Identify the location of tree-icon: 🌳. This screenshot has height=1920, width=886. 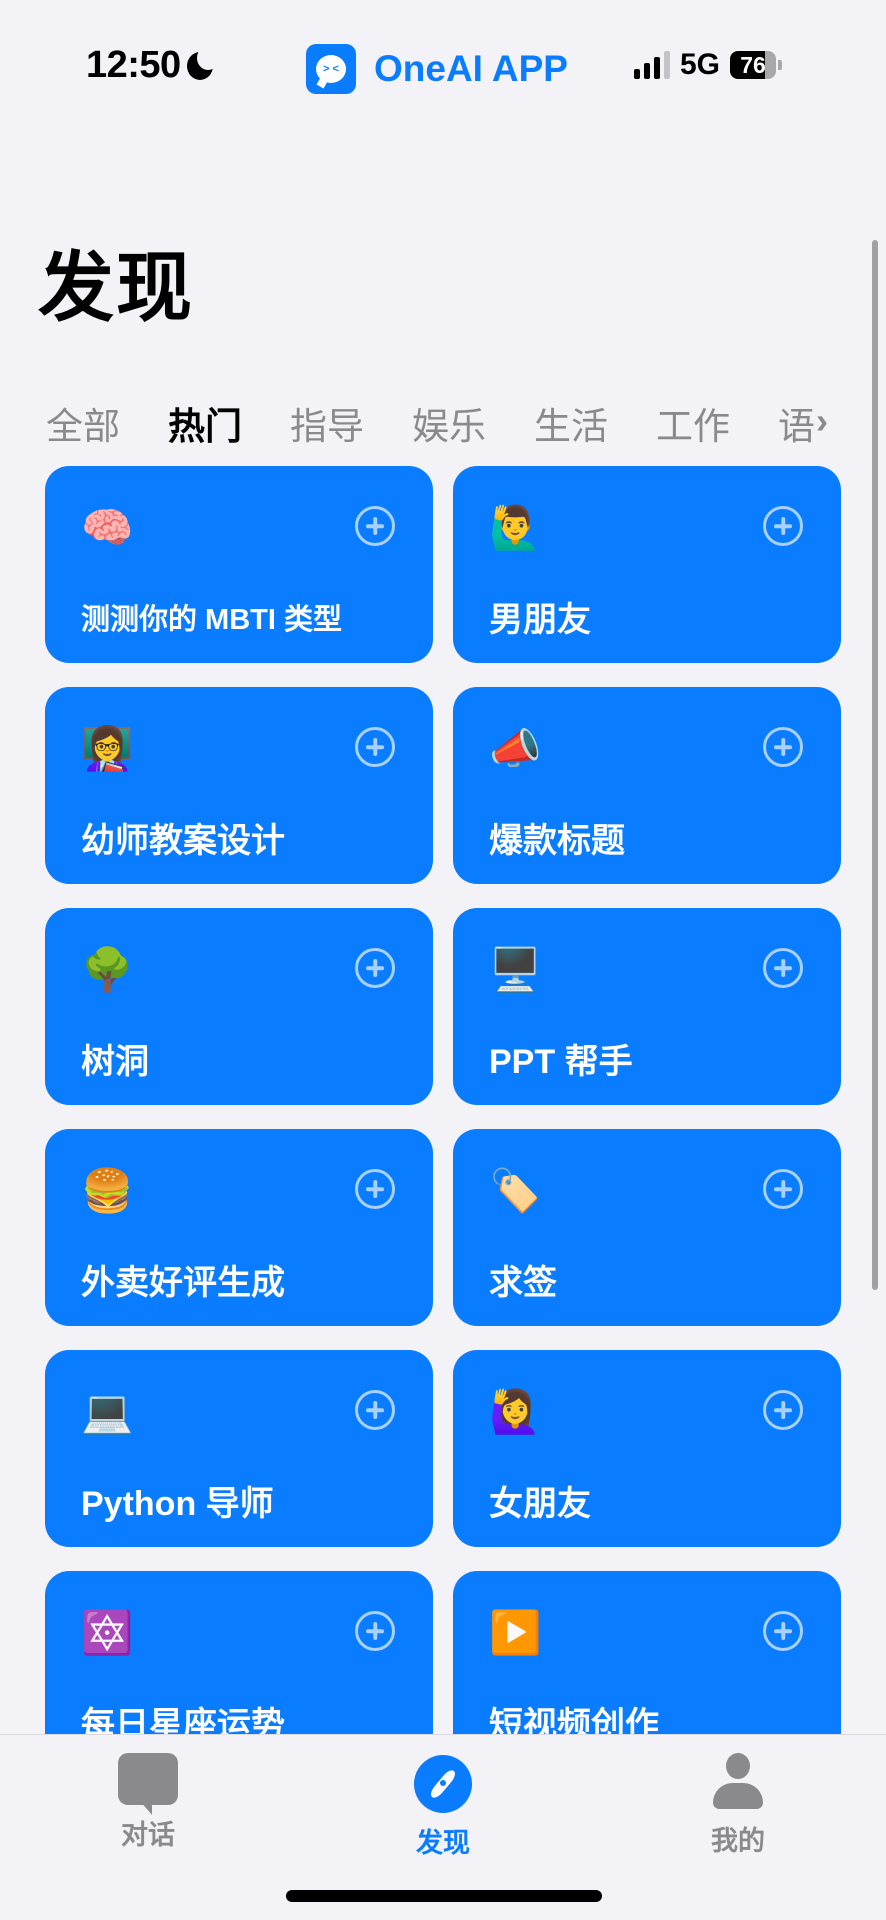
(107, 969).